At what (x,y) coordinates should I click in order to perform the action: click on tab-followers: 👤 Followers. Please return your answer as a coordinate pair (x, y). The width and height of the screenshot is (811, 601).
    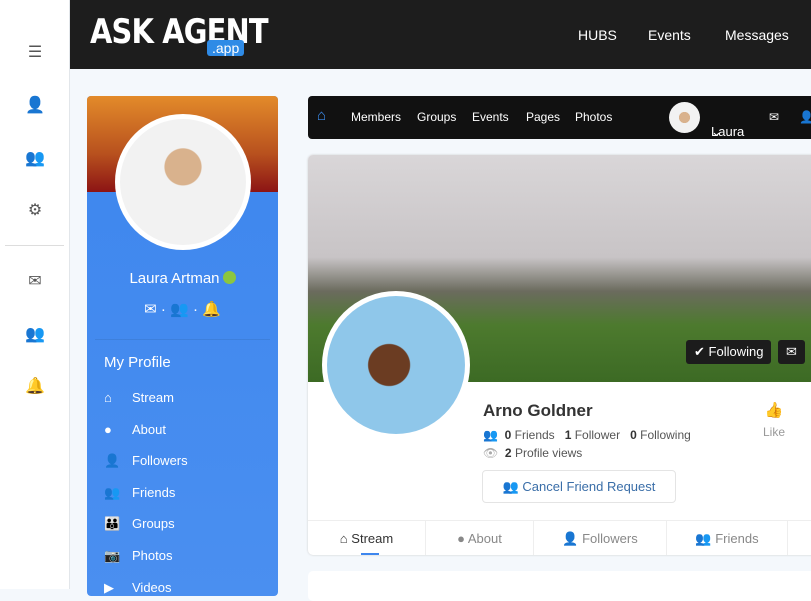
    Looking at the image, I should click on (600, 538).